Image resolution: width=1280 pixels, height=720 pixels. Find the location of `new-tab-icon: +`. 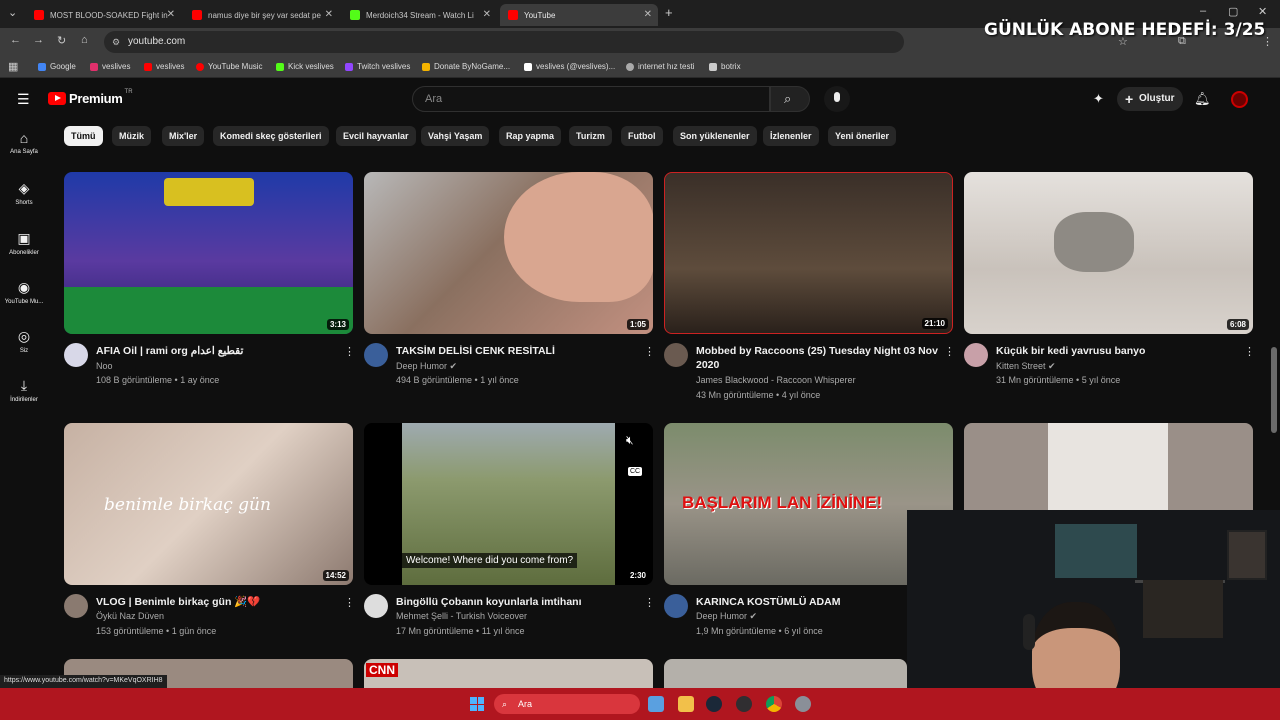

new-tab-icon: + is located at coordinates (669, 12).